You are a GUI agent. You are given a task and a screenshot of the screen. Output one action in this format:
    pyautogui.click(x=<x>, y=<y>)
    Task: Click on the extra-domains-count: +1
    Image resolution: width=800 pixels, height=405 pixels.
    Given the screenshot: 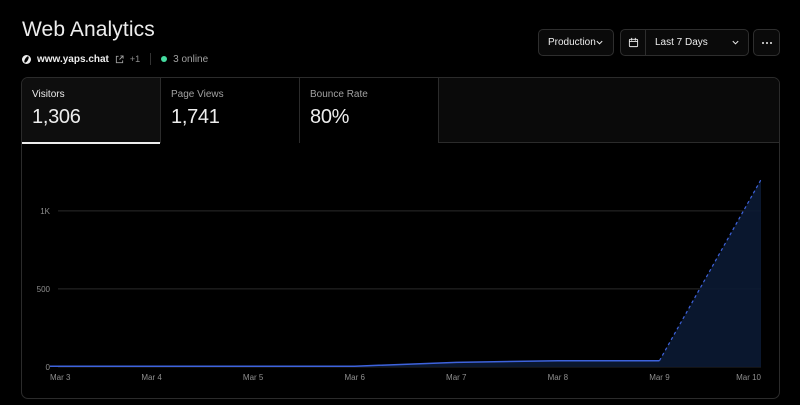 What is the action you would take?
    pyautogui.click(x=135, y=59)
    